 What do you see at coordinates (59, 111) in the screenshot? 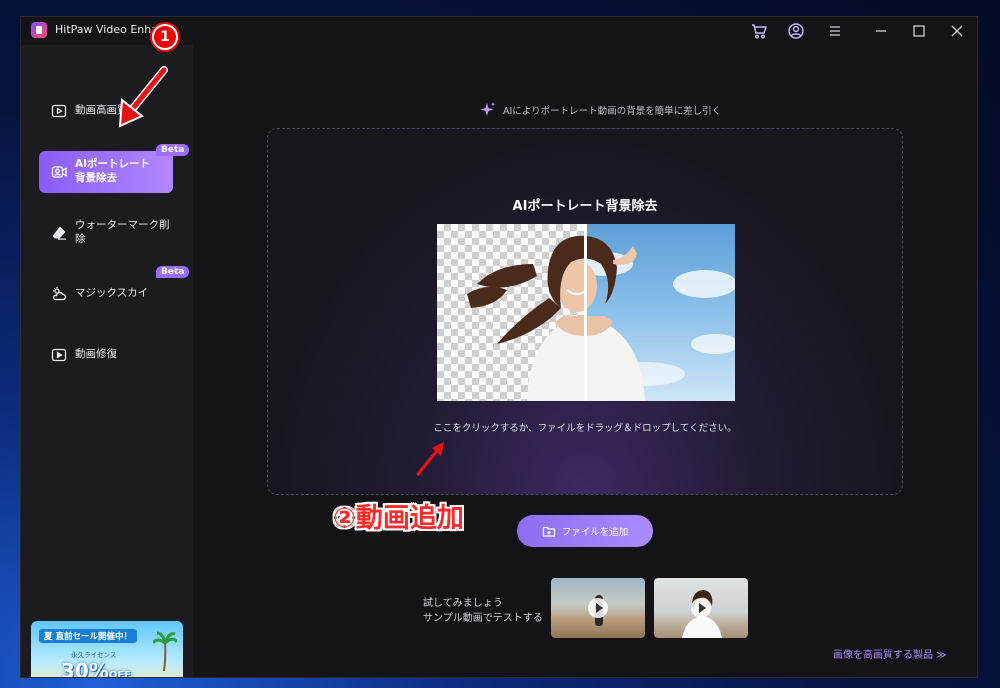
I see `video-enhance-icon` at bounding box center [59, 111].